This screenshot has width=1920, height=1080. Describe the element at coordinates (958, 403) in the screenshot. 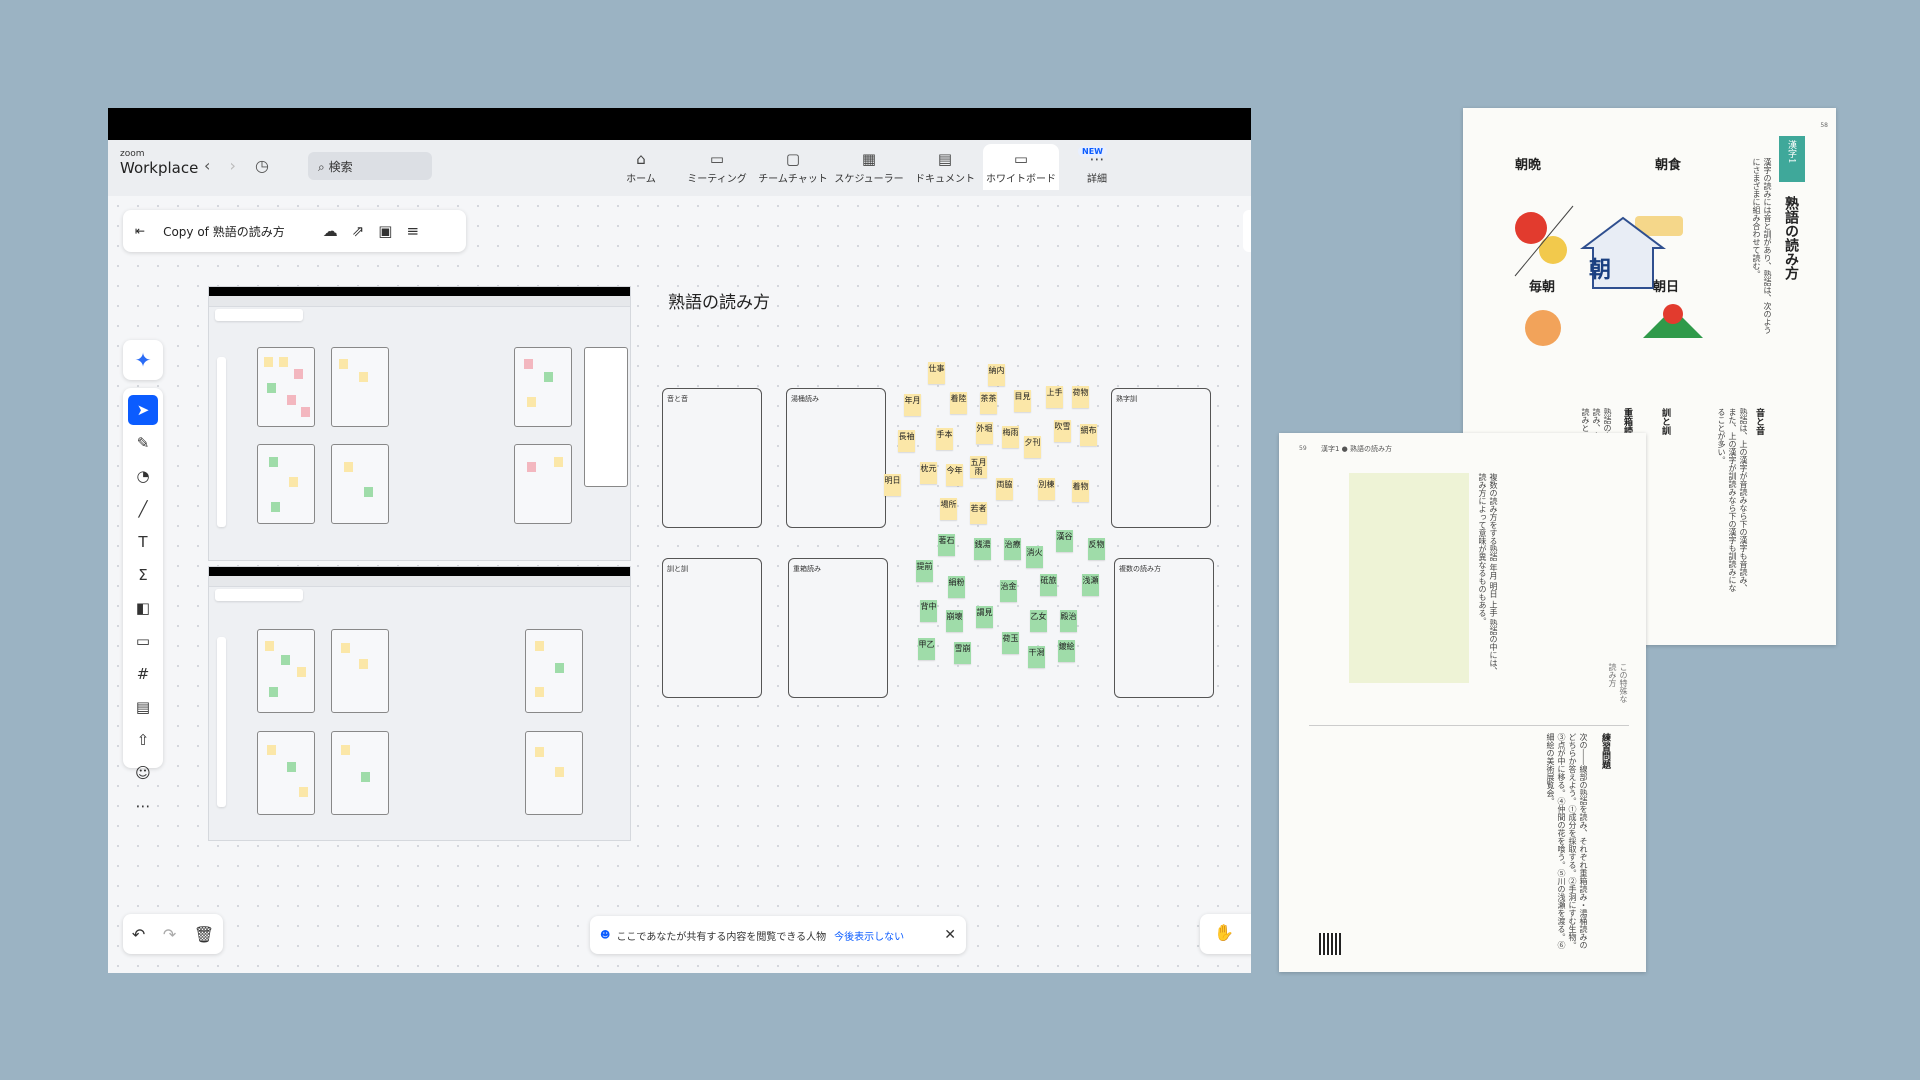

I see `sticky-note: 着陸` at that location.